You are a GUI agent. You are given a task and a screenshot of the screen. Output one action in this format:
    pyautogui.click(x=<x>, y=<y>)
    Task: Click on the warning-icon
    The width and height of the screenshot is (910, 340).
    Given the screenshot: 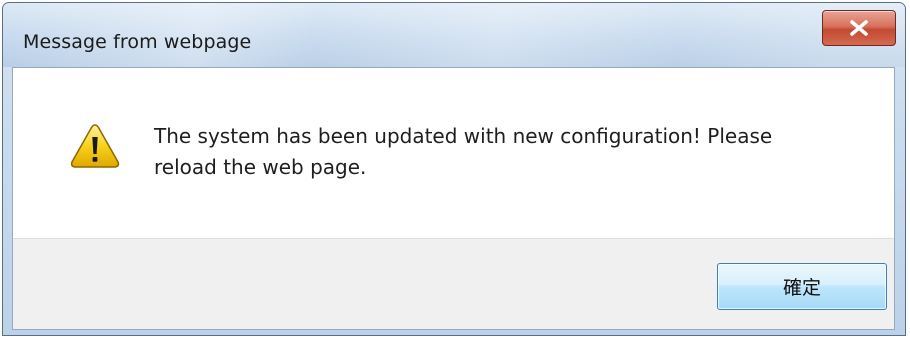 What is the action you would take?
    pyautogui.click(x=95, y=146)
    